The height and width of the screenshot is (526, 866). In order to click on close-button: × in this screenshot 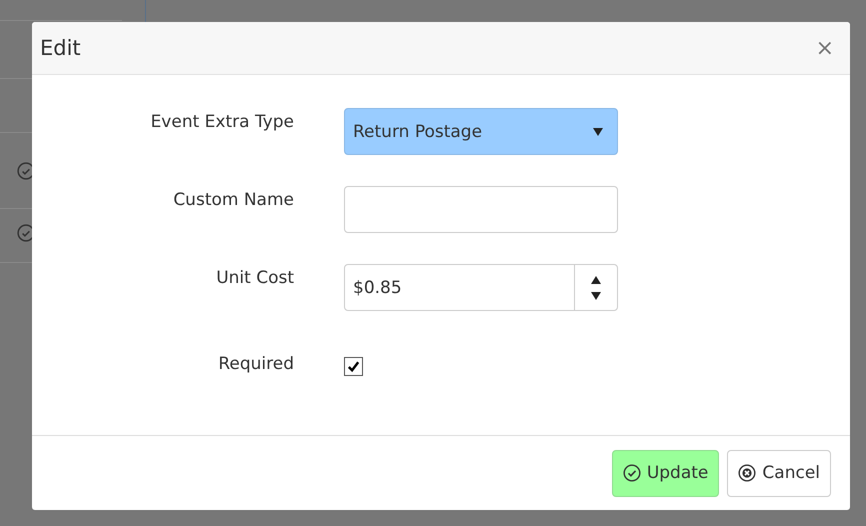, I will do `click(825, 48)`.